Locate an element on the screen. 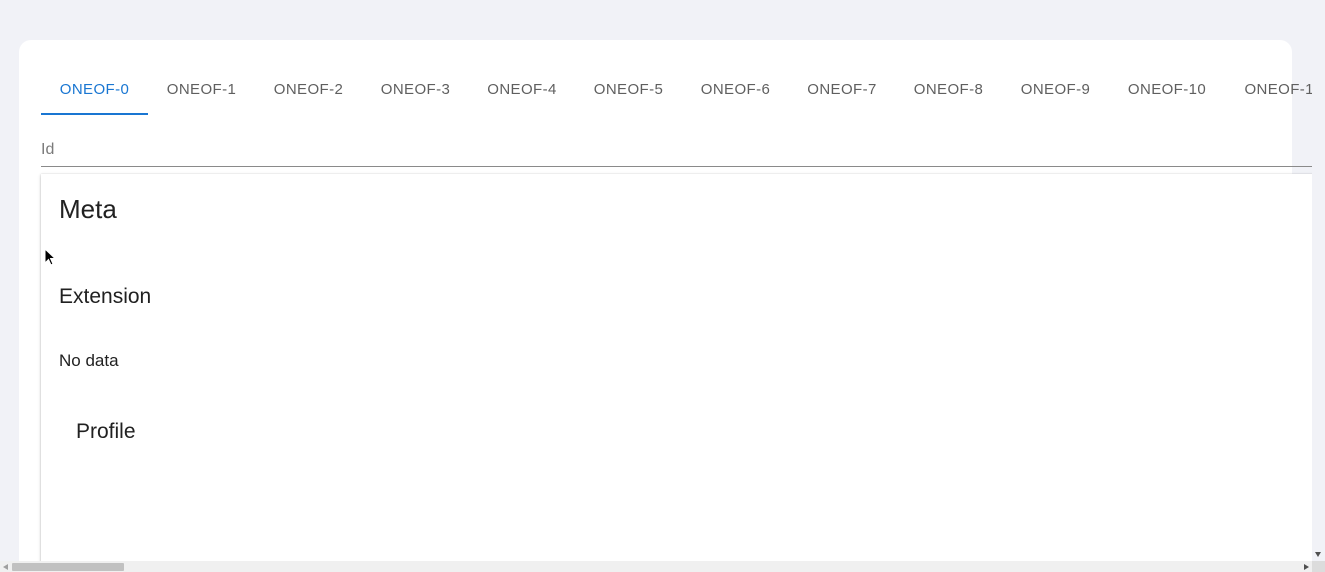 The image size is (1325, 572). tab-oneof-1: ONEOF-1 is located at coordinates (201, 89).